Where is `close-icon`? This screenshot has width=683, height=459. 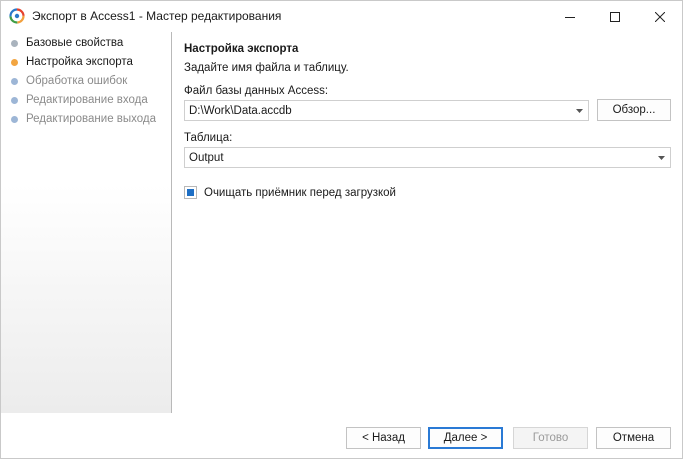
close-icon is located at coordinates (659, 16).